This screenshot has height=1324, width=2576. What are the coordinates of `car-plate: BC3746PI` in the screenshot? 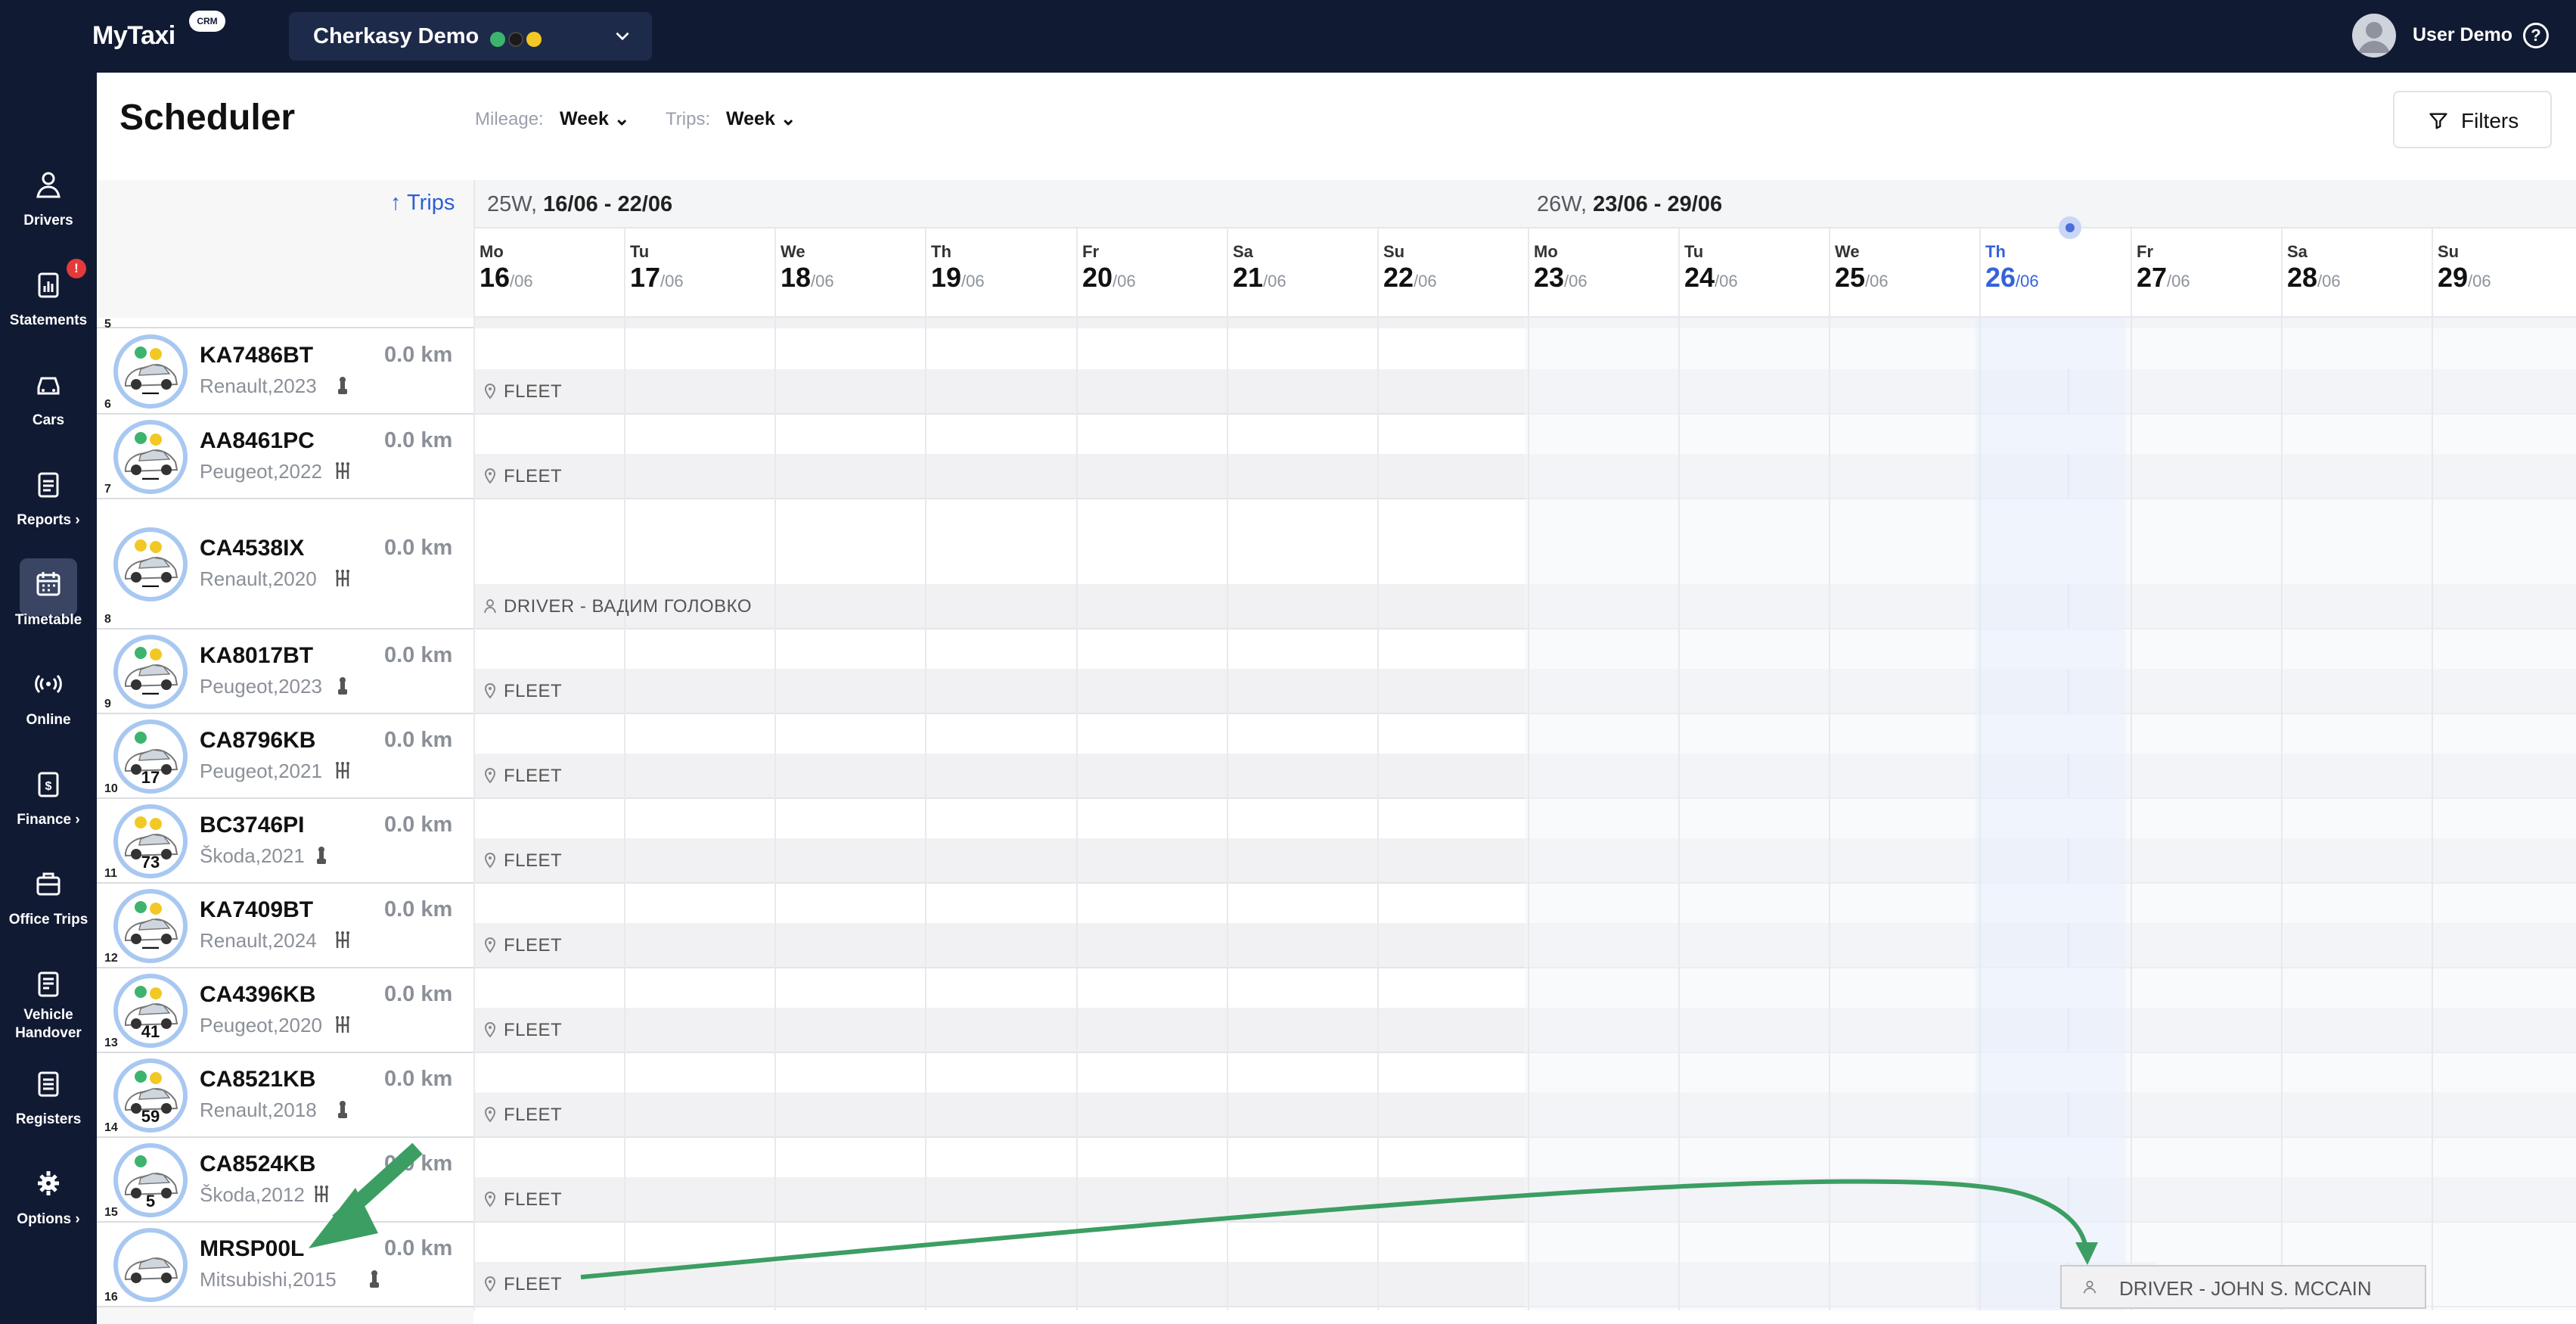 It's located at (252, 825).